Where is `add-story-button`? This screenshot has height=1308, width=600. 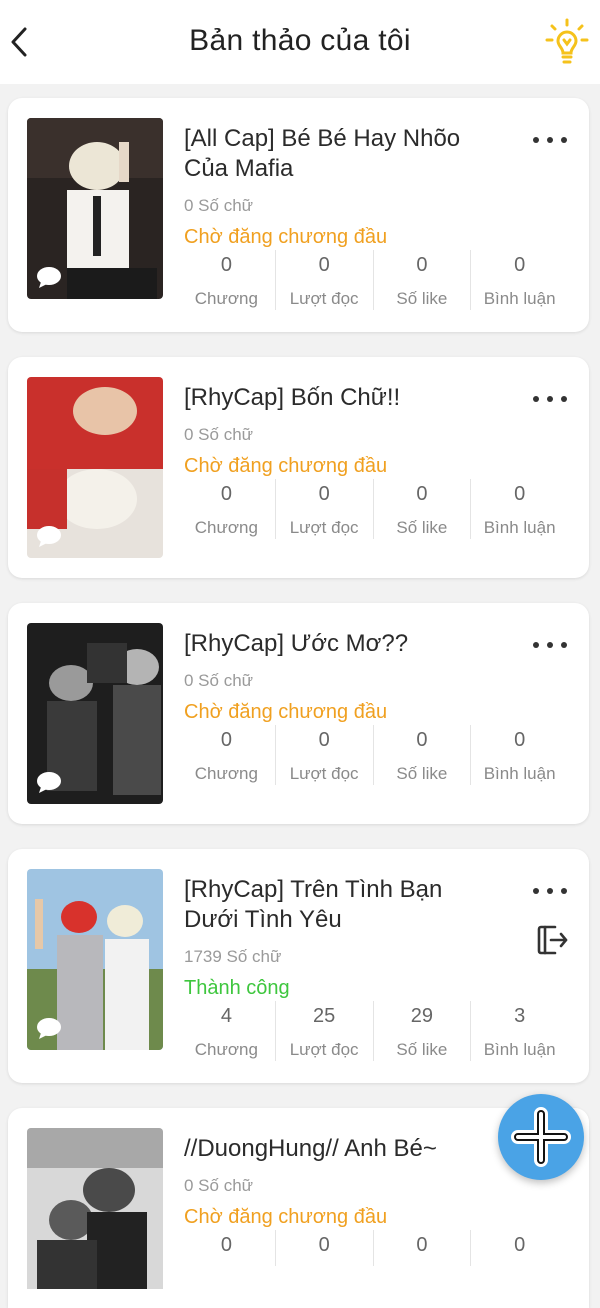
add-story-button is located at coordinates (541, 1137).